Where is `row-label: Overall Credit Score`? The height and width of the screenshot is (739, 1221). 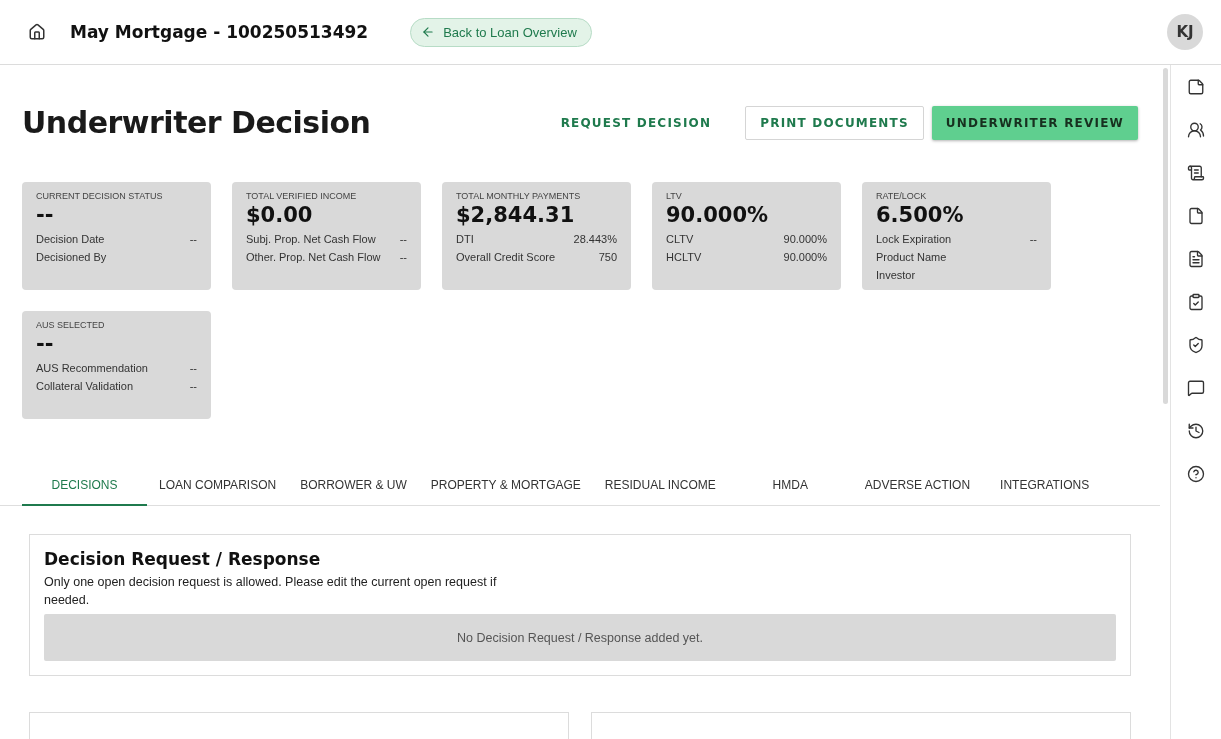
row-label: Overall Credit Score is located at coordinates (506, 257).